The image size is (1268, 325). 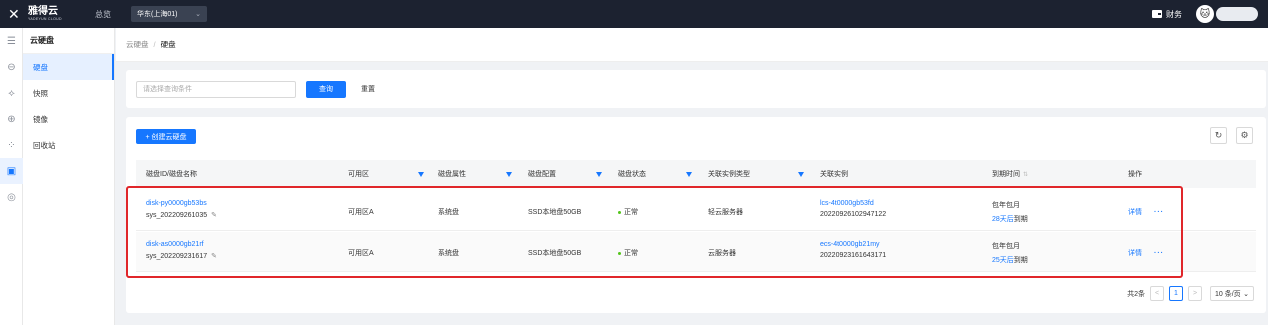 What do you see at coordinates (14, 14) in the screenshot?
I see `logo-icon: ✕` at bounding box center [14, 14].